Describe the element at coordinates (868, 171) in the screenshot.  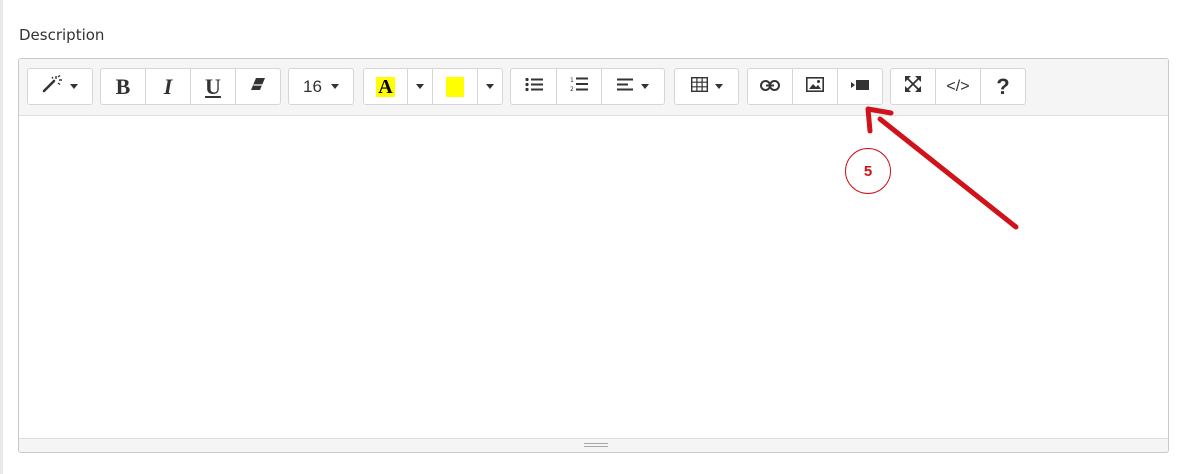
I see `annotation-step-badge: 5` at that location.